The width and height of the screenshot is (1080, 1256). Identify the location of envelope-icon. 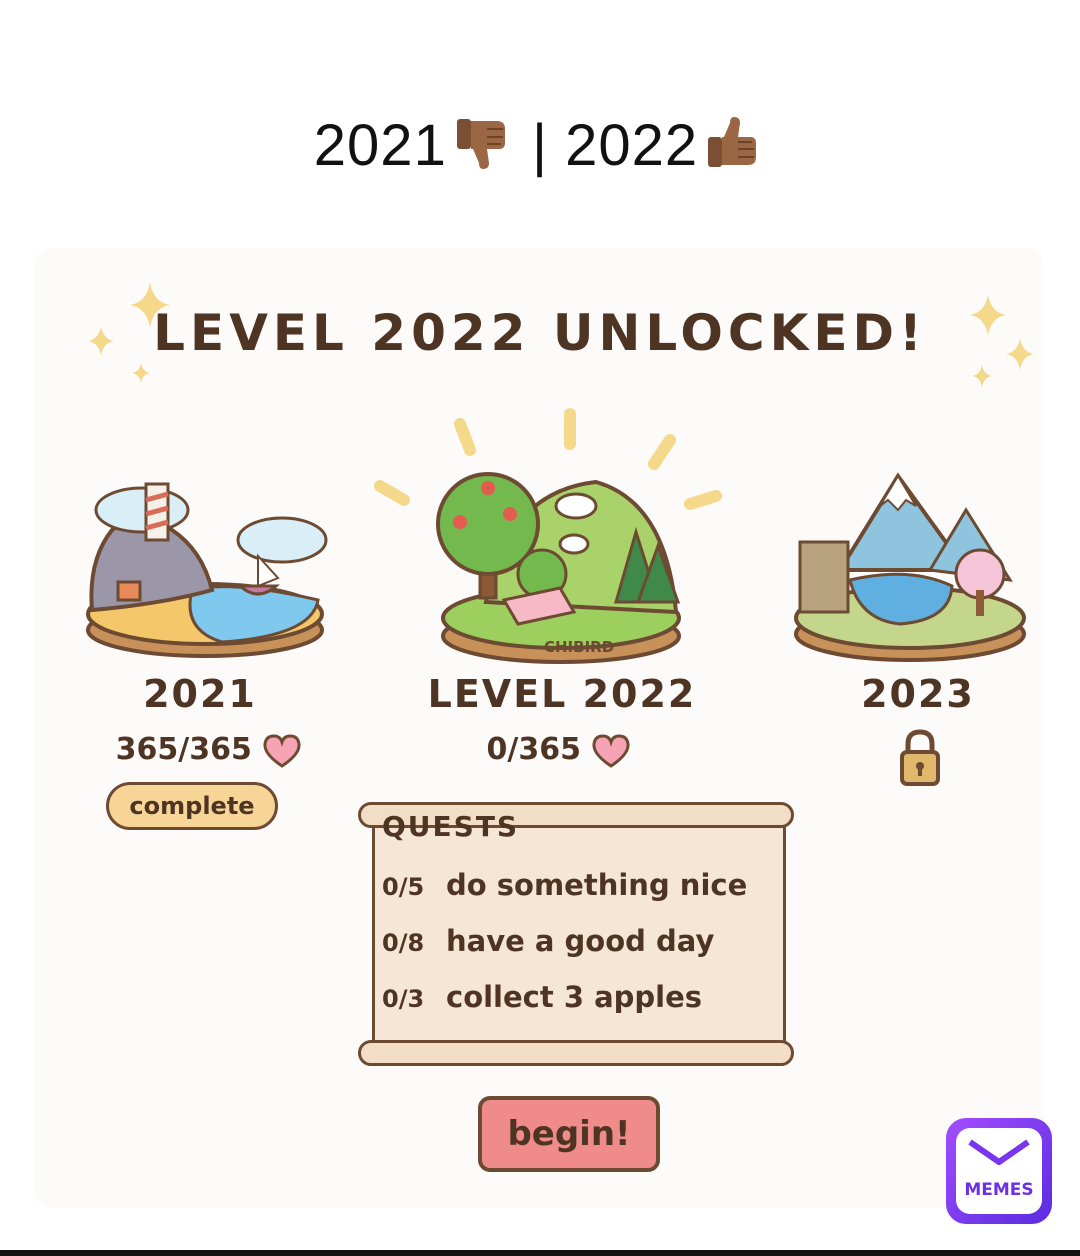
(999, 1152).